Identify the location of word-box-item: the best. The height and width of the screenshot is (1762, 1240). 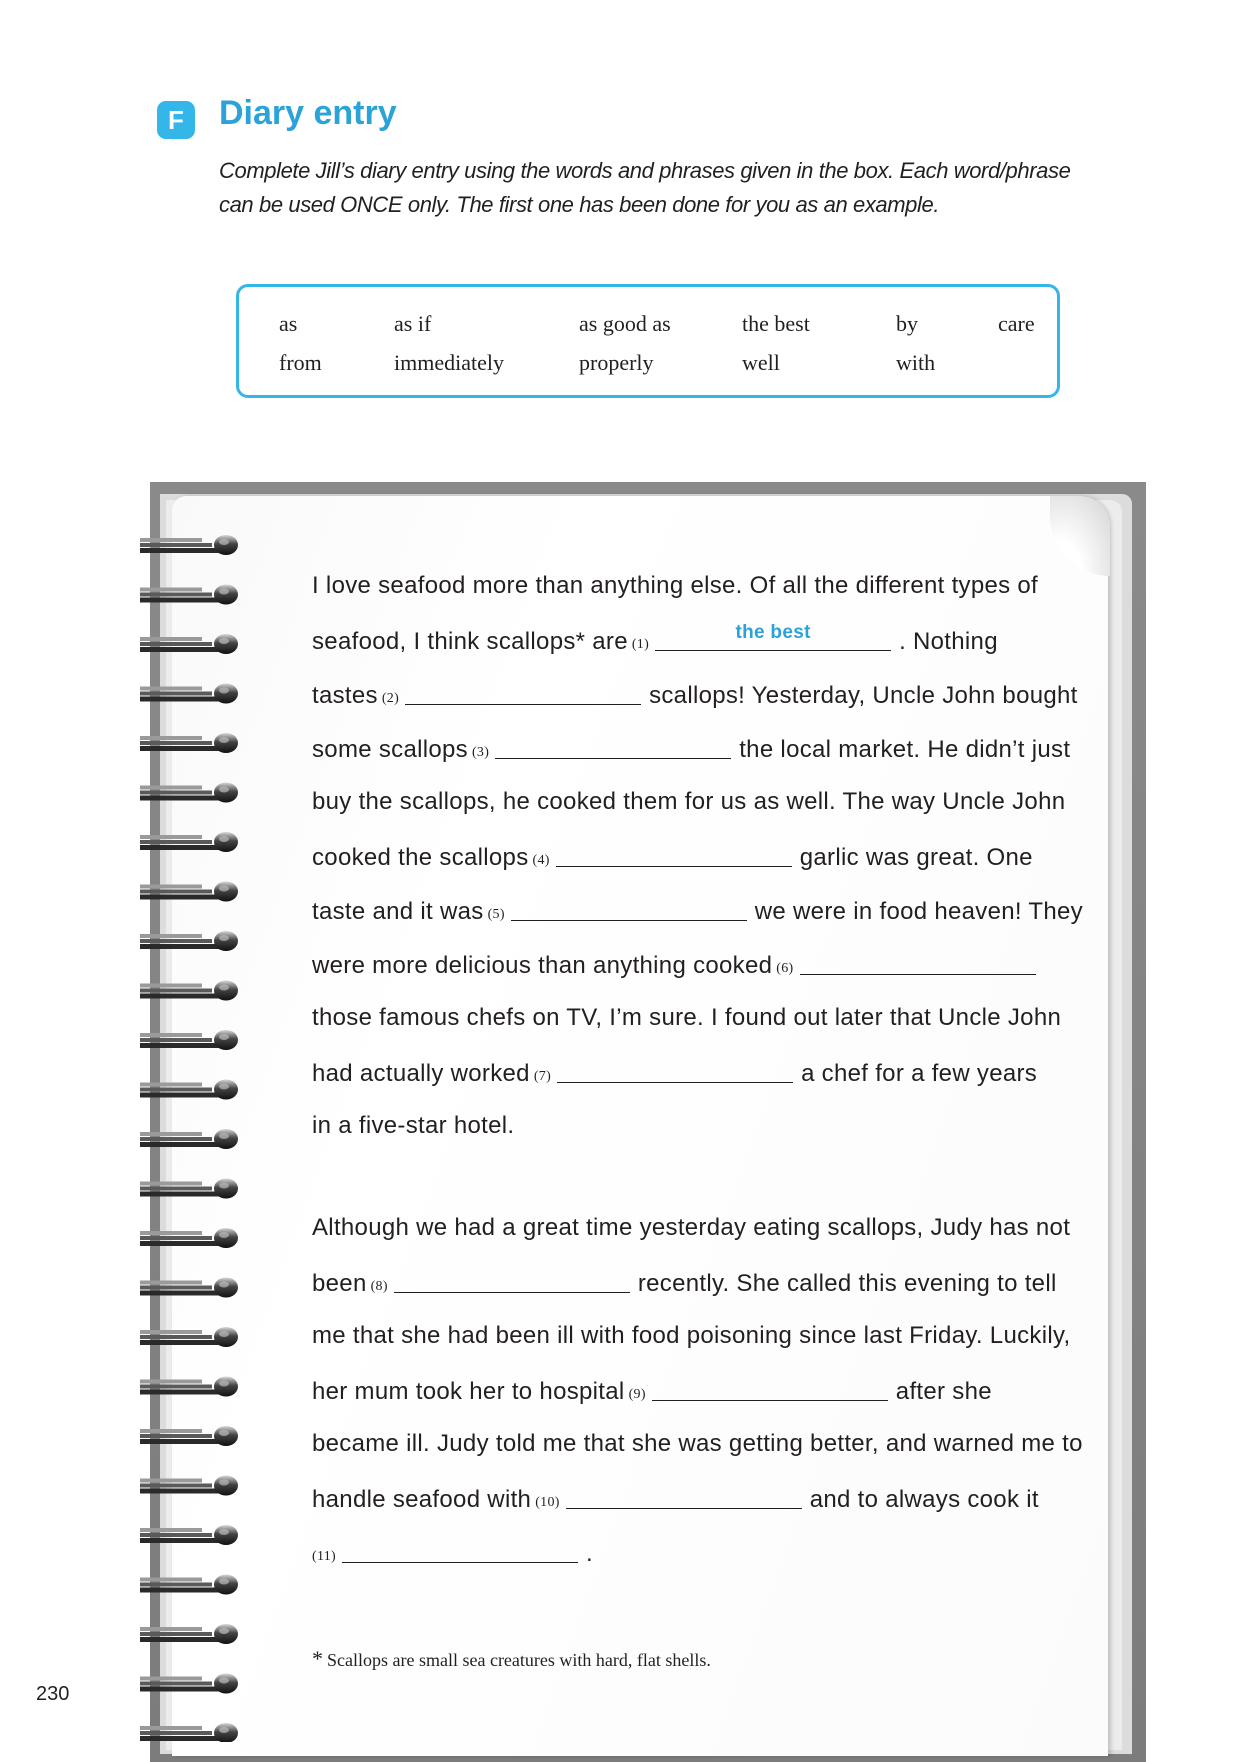
(776, 323).